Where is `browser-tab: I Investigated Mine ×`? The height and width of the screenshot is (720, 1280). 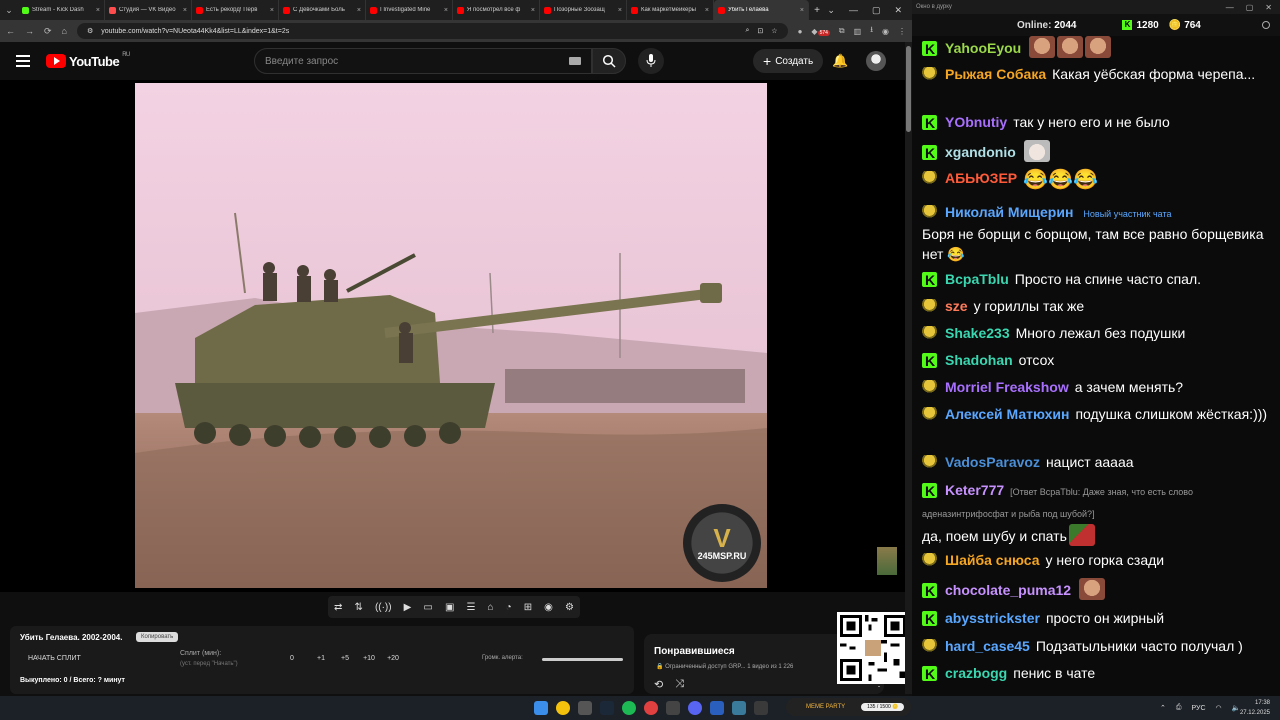 browser-tab: I Investigated Mine × is located at coordinates (409, 10).